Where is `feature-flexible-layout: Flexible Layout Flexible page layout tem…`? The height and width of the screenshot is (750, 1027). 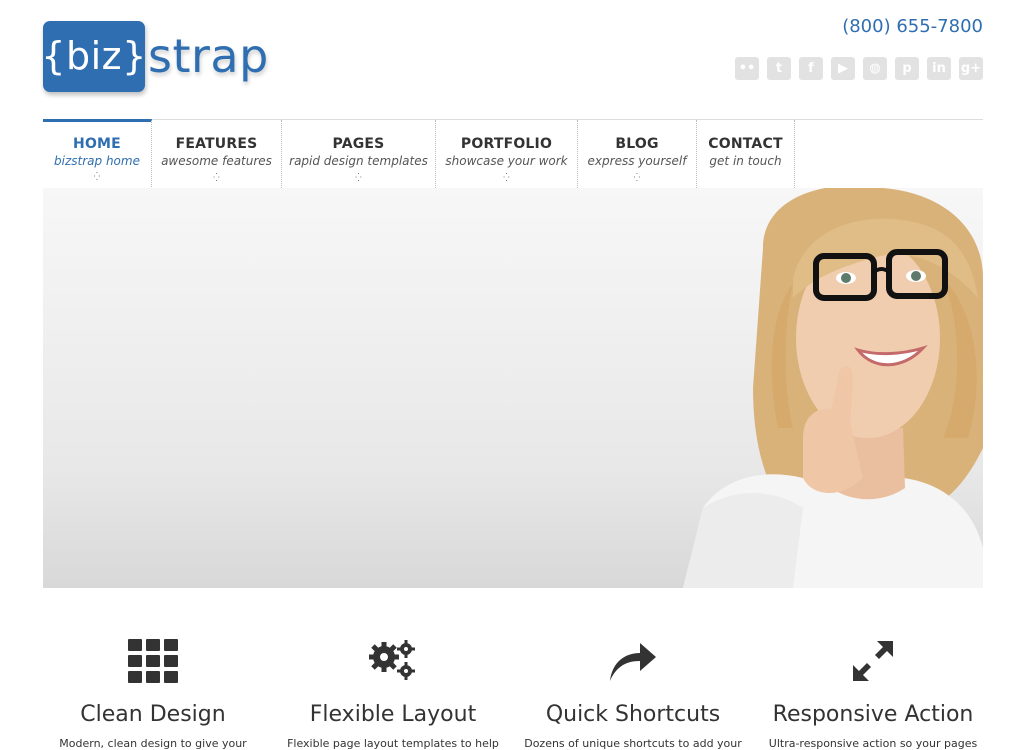 feature-flexible-layout: Flexible Layout Flexible page layout tem… is located at coordinates (393, 690).